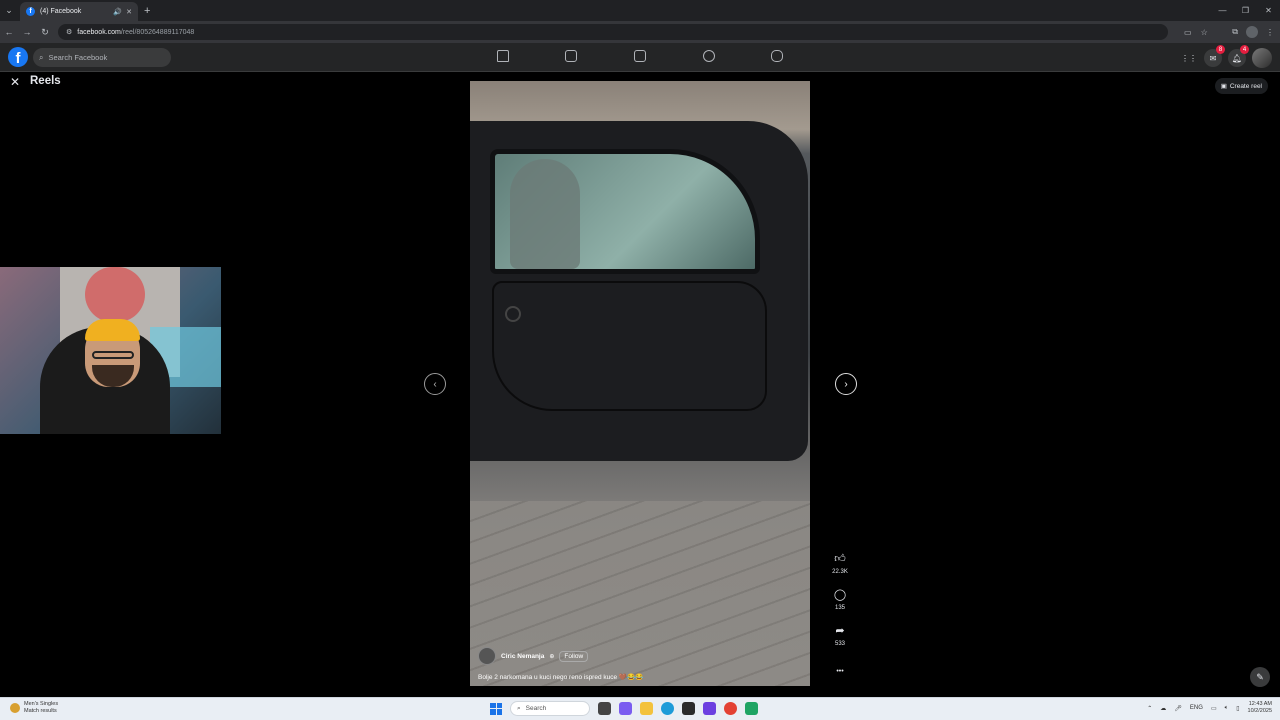 The width and height of the screenshot is (1280, 720). Describe the element at coordinates (840, 558) in the screenshot. I see `like-icon: 👍︎` at that location.